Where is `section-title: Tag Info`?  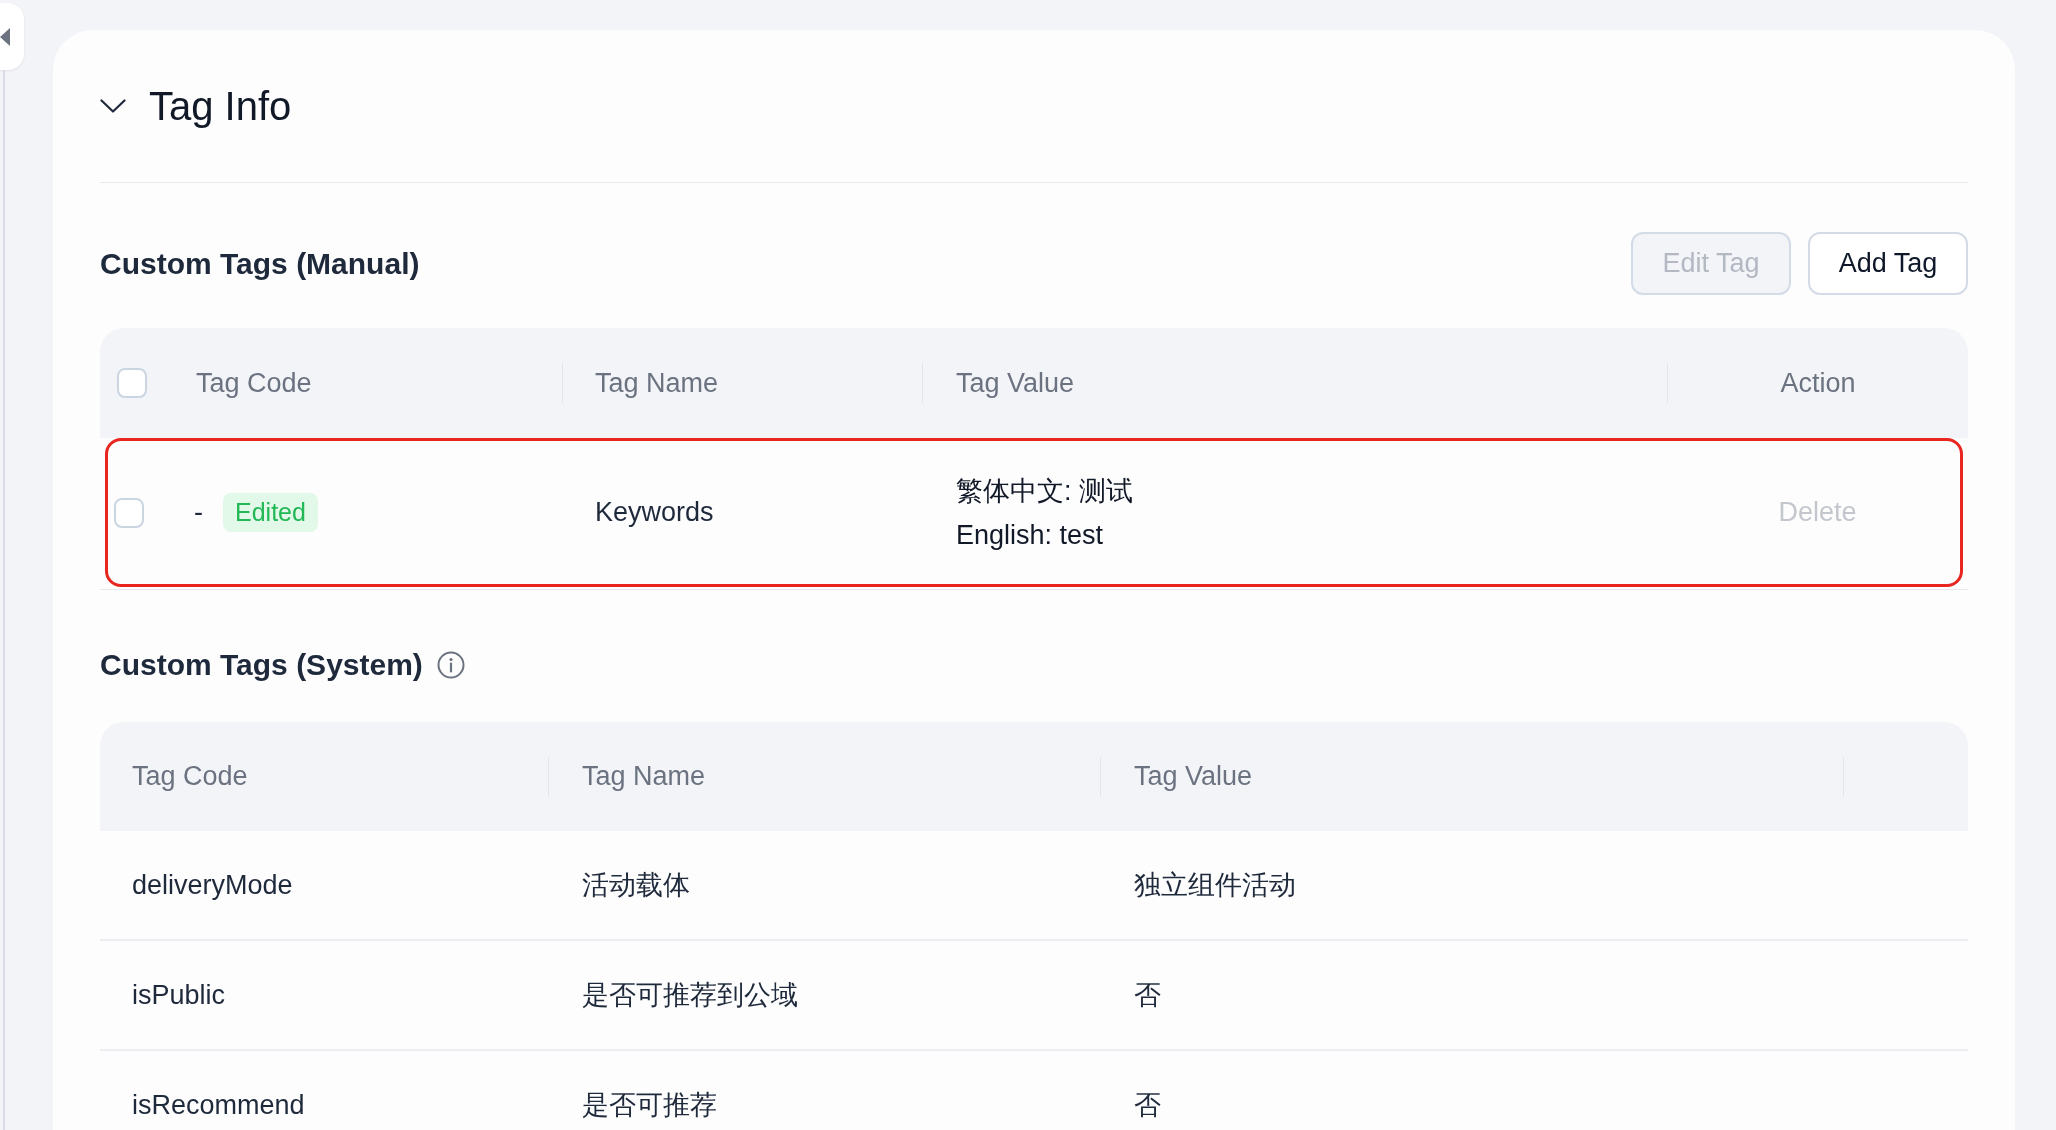 section-title: Tag Info is located at coordinates (220, 106).